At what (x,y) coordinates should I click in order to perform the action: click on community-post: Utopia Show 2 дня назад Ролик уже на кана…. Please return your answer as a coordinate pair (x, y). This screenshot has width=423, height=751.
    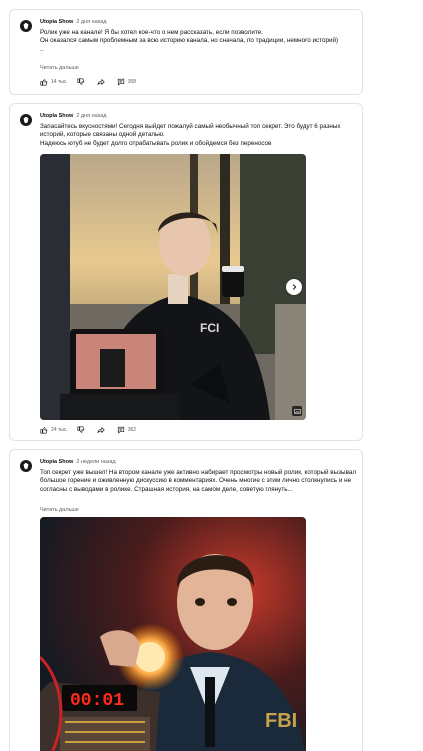
    Looking at the image, I should click on (186, 52).